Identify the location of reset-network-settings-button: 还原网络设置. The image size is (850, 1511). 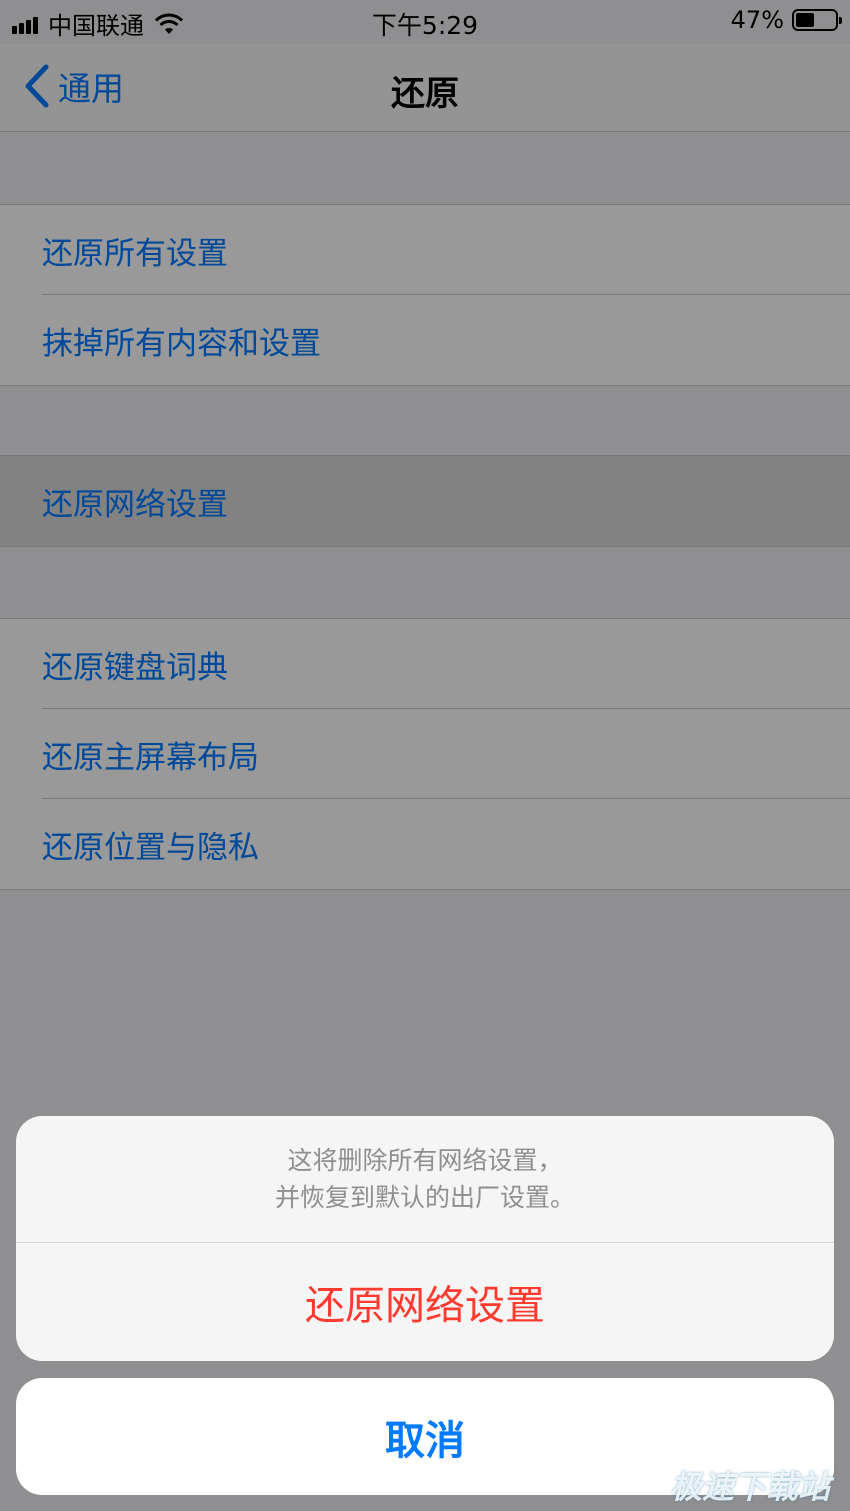
(425, 1302).